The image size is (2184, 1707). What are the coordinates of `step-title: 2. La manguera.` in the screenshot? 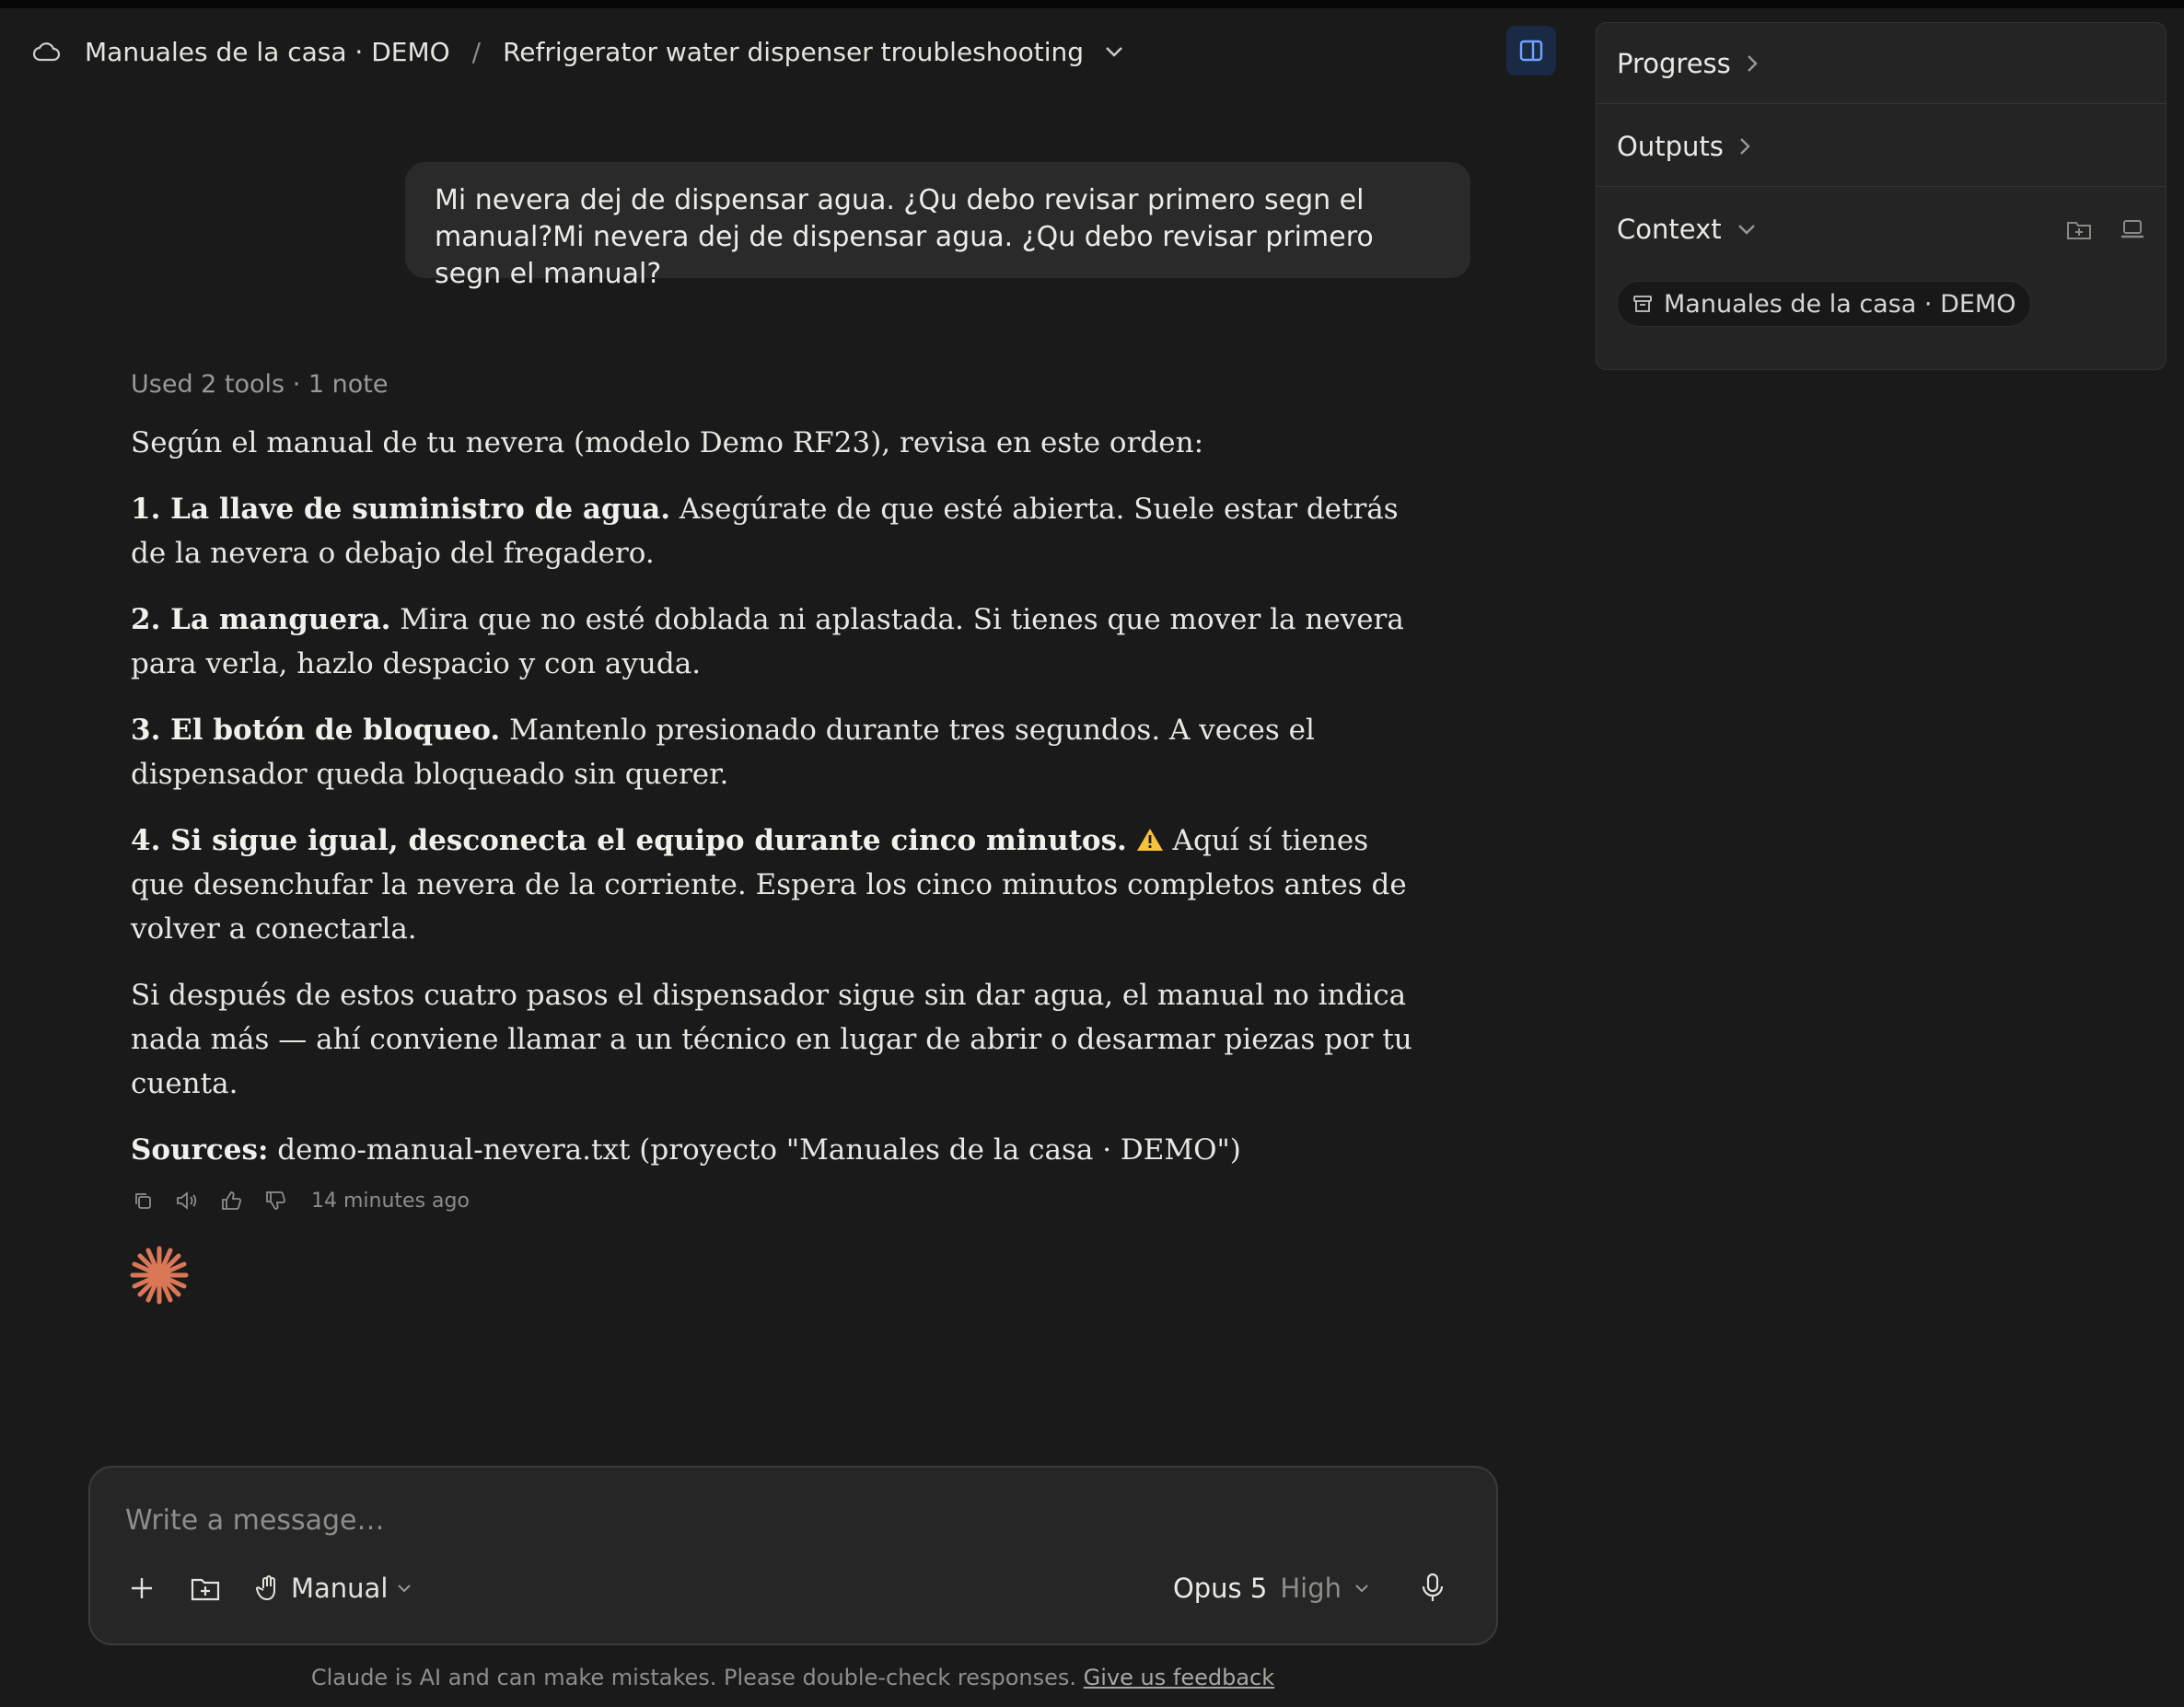 It's located at (261, 619).